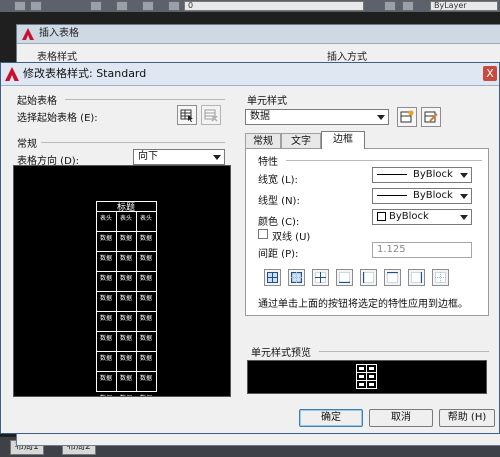 Image resolution: width=500 pixels, height=457 pixels. I want to click on new-cell-style-button, so click(407, 117).